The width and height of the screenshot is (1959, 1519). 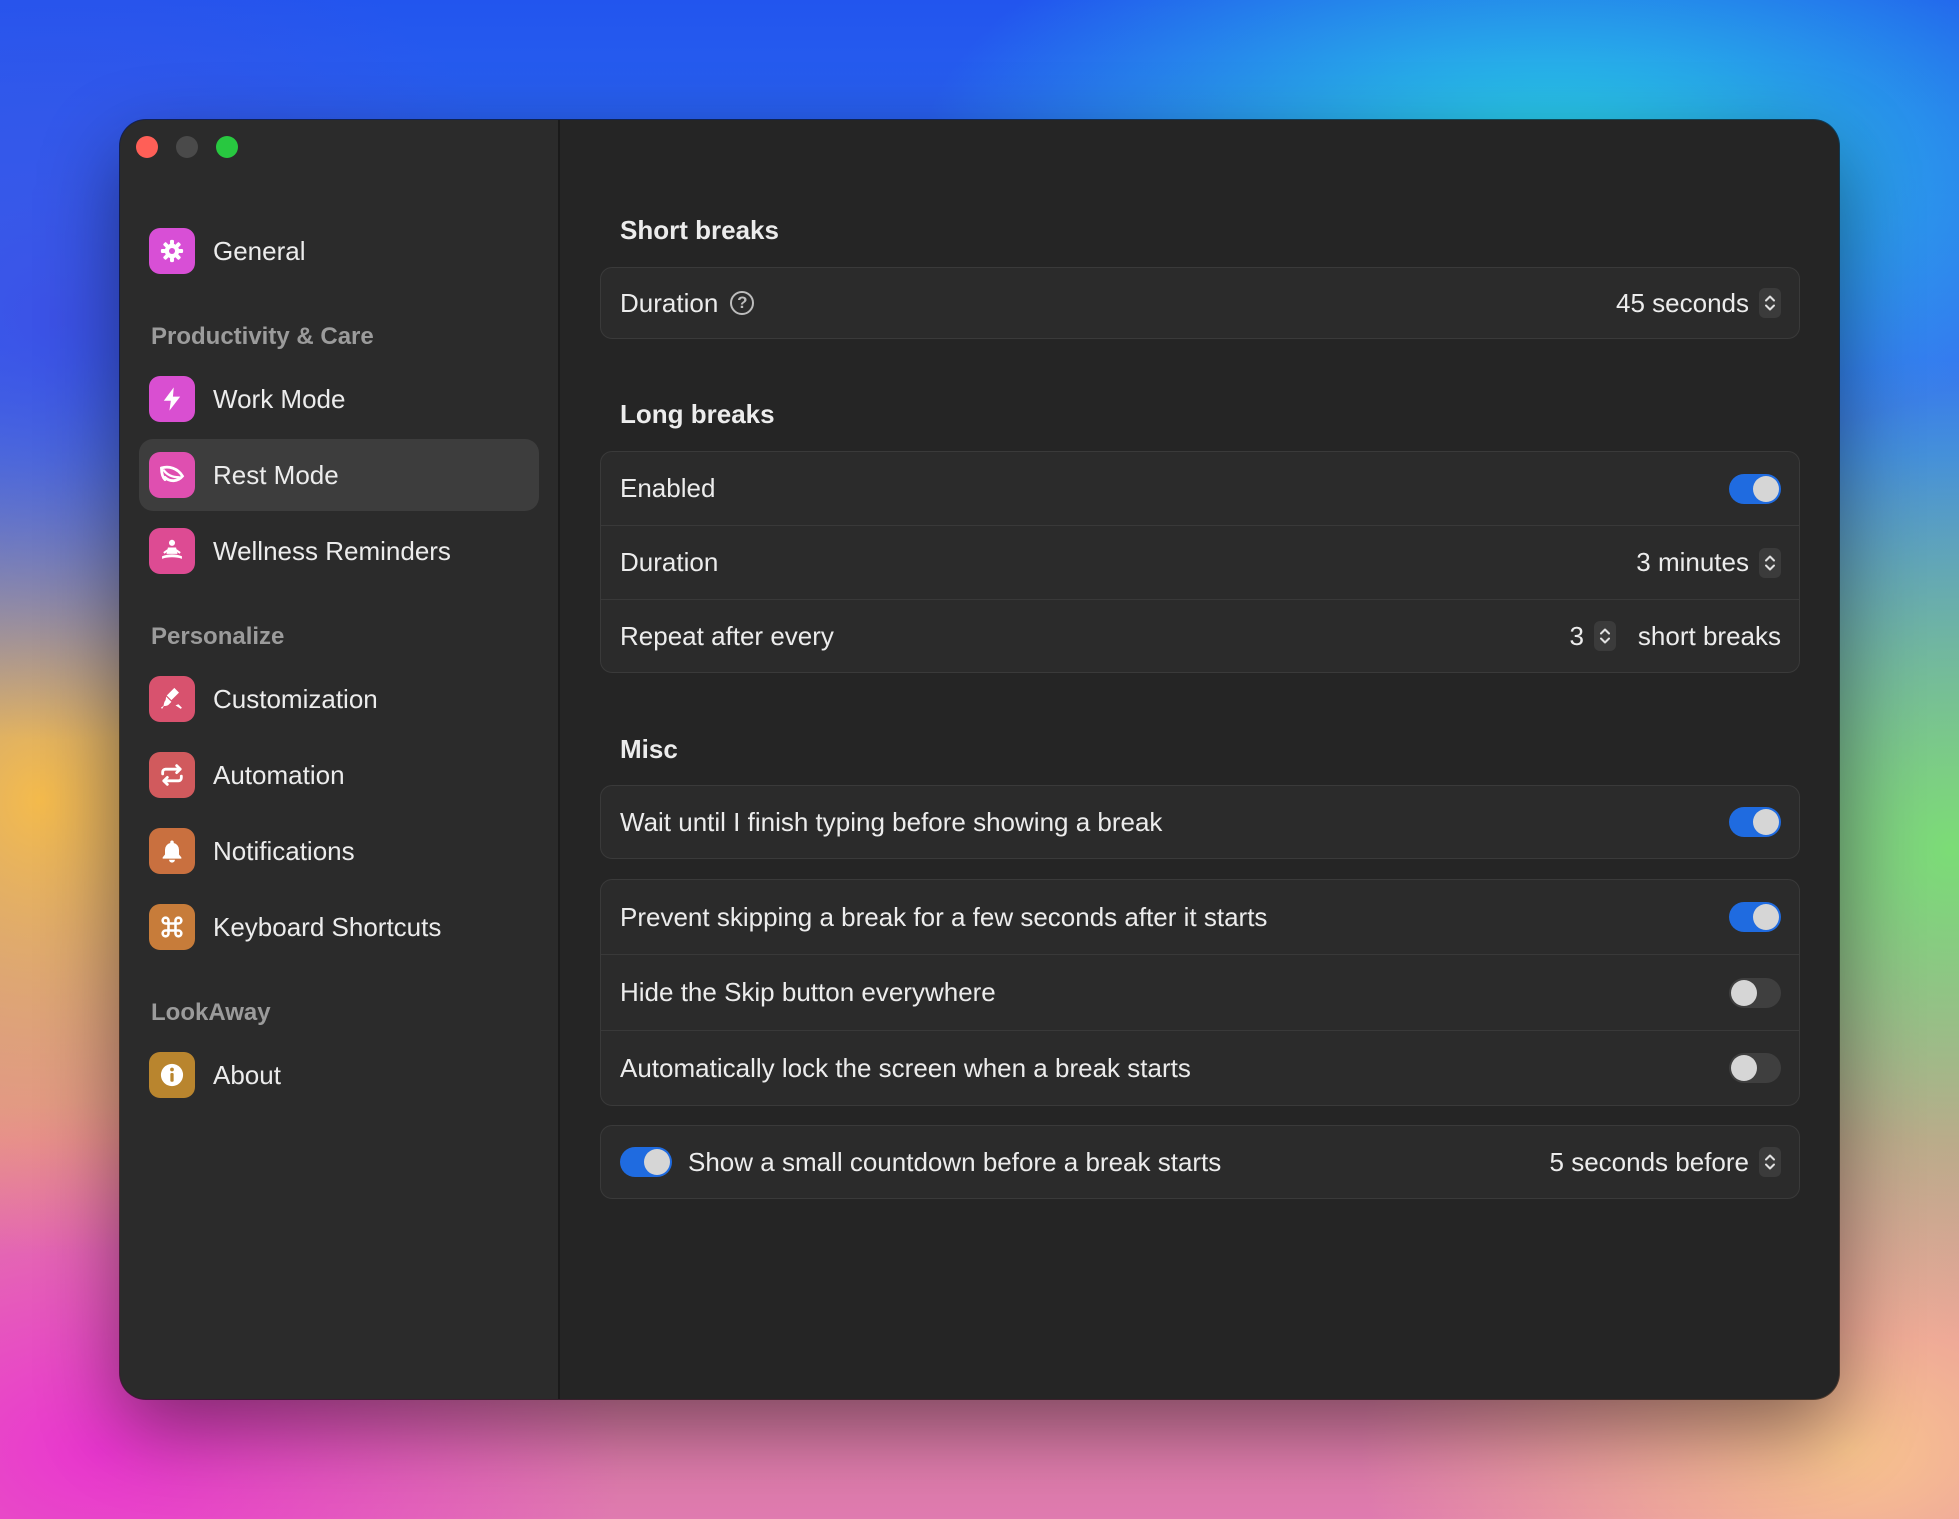 What do you see at coordinates (1604, 636) in the screenshot?
I see `repeat-stepper` at bounding box center [1604, 636].